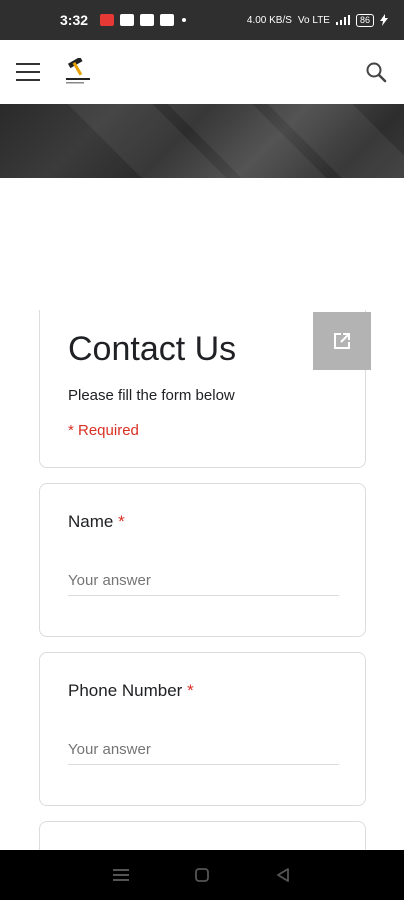 The height and width of the screenshot is (900, 404). Describe the element at coordinates (376, 72) in the screenshot. I see `search-icon` at that location.